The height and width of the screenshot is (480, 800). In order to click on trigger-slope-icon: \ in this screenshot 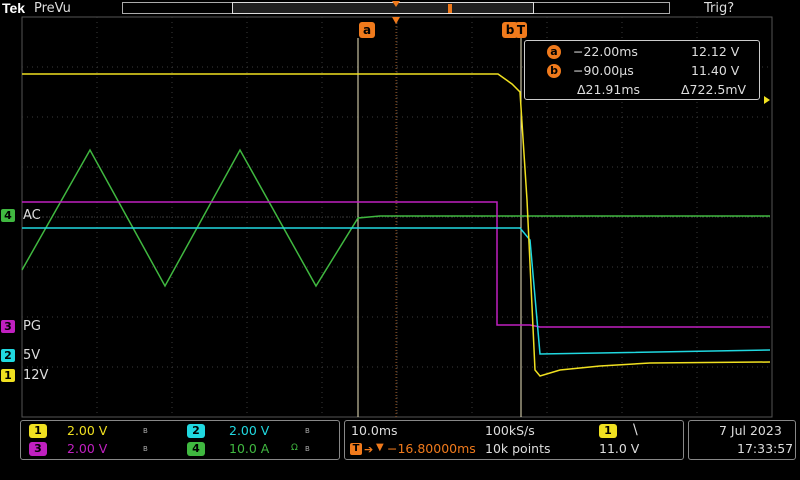, I will do `click(635, 430)`.